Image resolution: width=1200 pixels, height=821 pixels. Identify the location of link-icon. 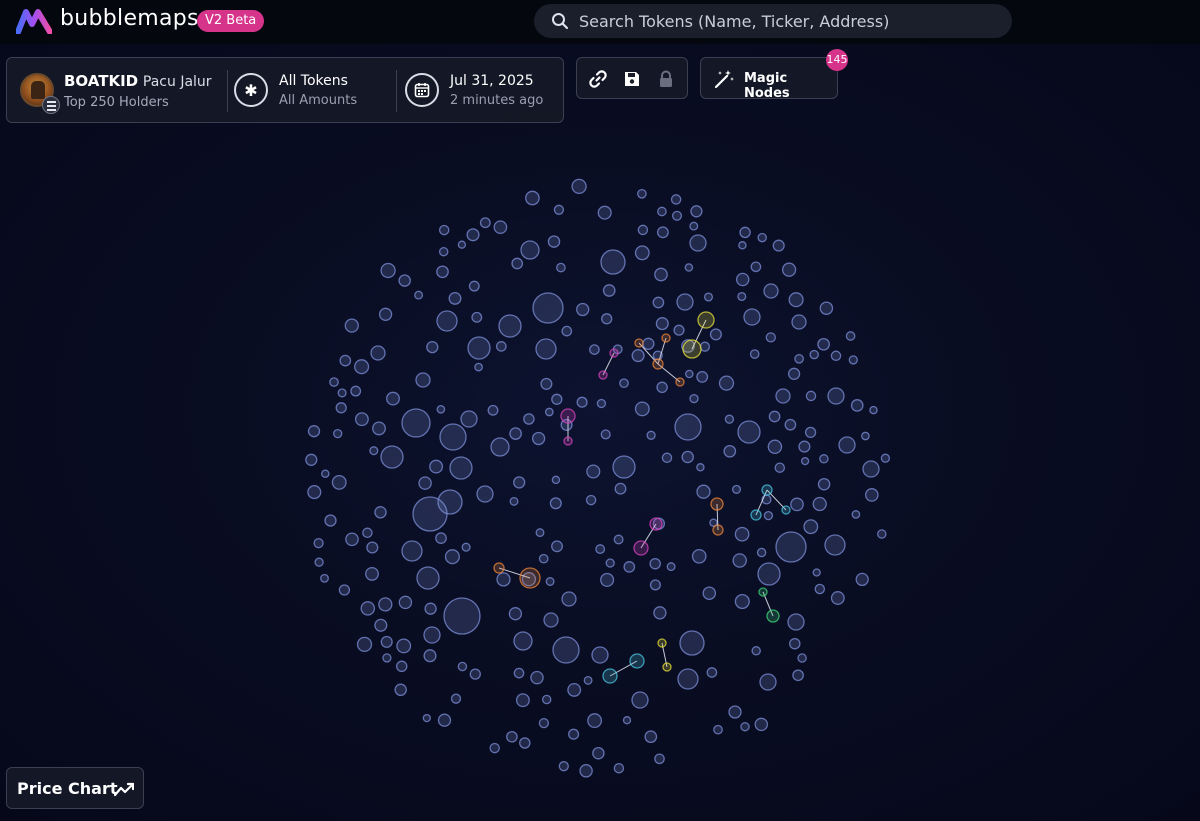
(598, 79).